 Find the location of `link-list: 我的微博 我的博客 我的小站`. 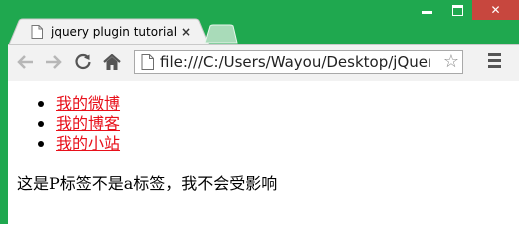

link-list: 我的微博 我的博客 我的小站 is located at coordinates (77, 124).